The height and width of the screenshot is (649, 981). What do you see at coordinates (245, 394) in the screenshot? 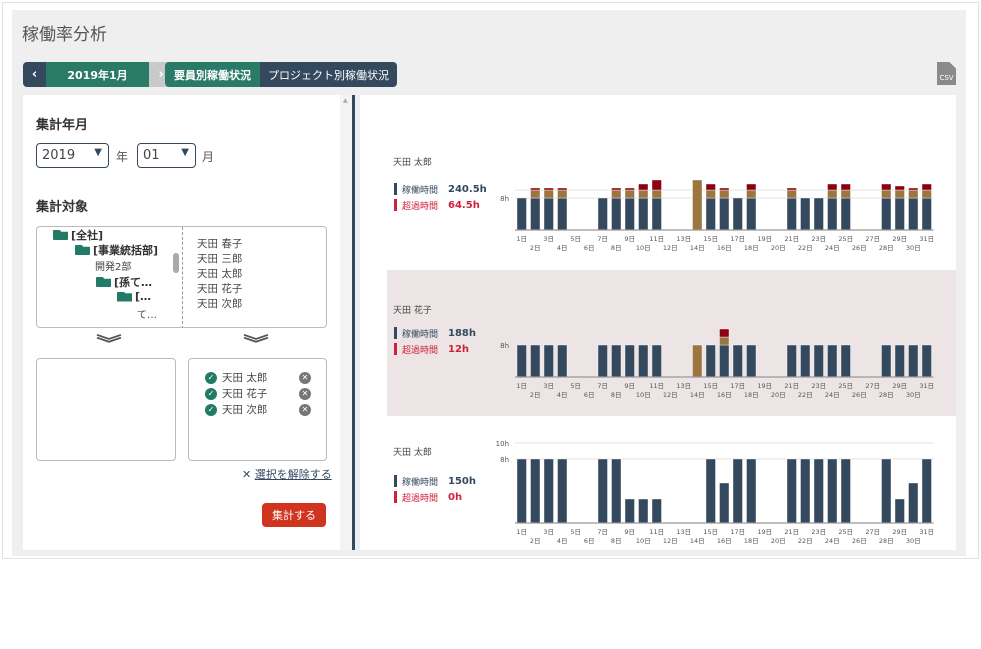
I see `selected-member-label: 天田 花子` at bounding box center [245, 394].